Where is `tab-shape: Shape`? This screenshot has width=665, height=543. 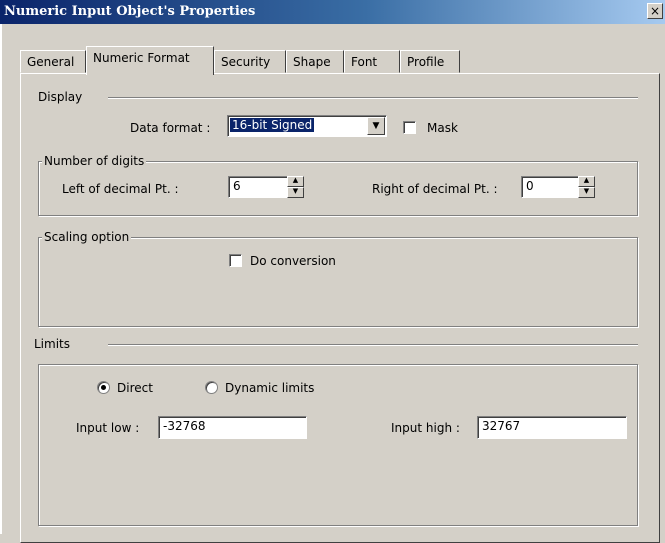
tab-shape: Shape is located at coordinates (315, 61).